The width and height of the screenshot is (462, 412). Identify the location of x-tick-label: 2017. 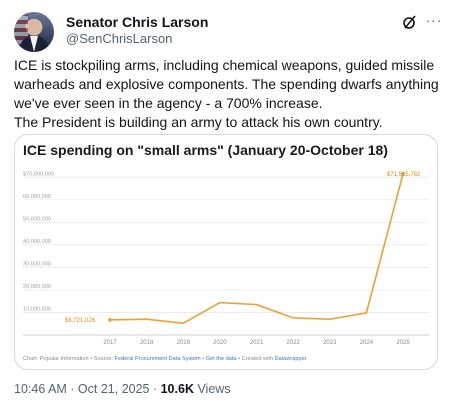
(110, 343).